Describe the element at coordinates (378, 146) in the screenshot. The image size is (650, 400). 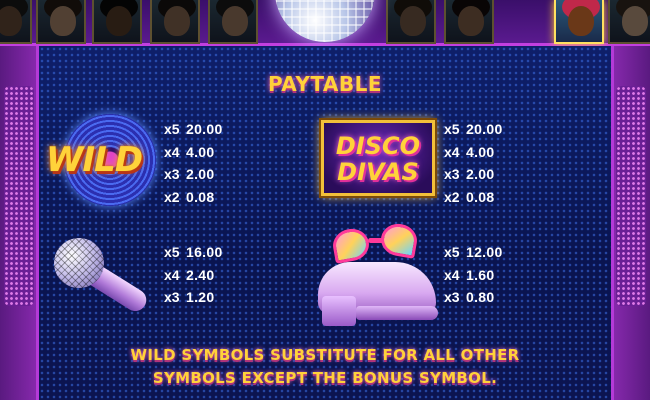
I see `disco-divas-label-line1: DISCO` at that location.